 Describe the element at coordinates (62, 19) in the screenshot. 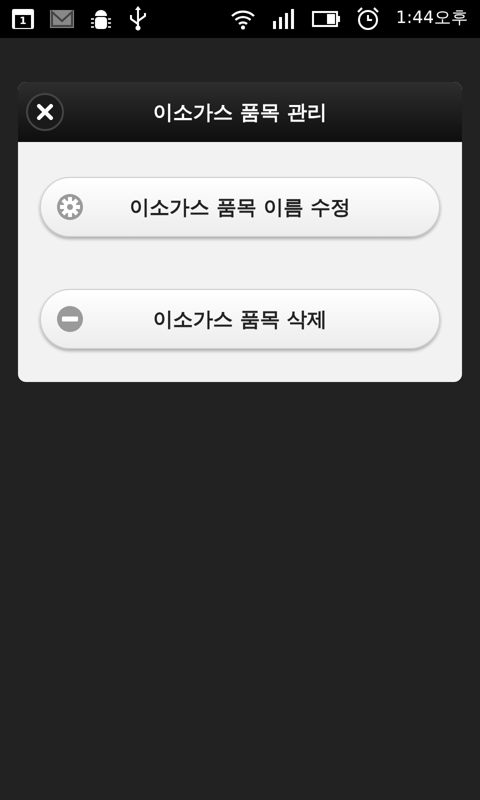

I see `mail-icon` at that location.